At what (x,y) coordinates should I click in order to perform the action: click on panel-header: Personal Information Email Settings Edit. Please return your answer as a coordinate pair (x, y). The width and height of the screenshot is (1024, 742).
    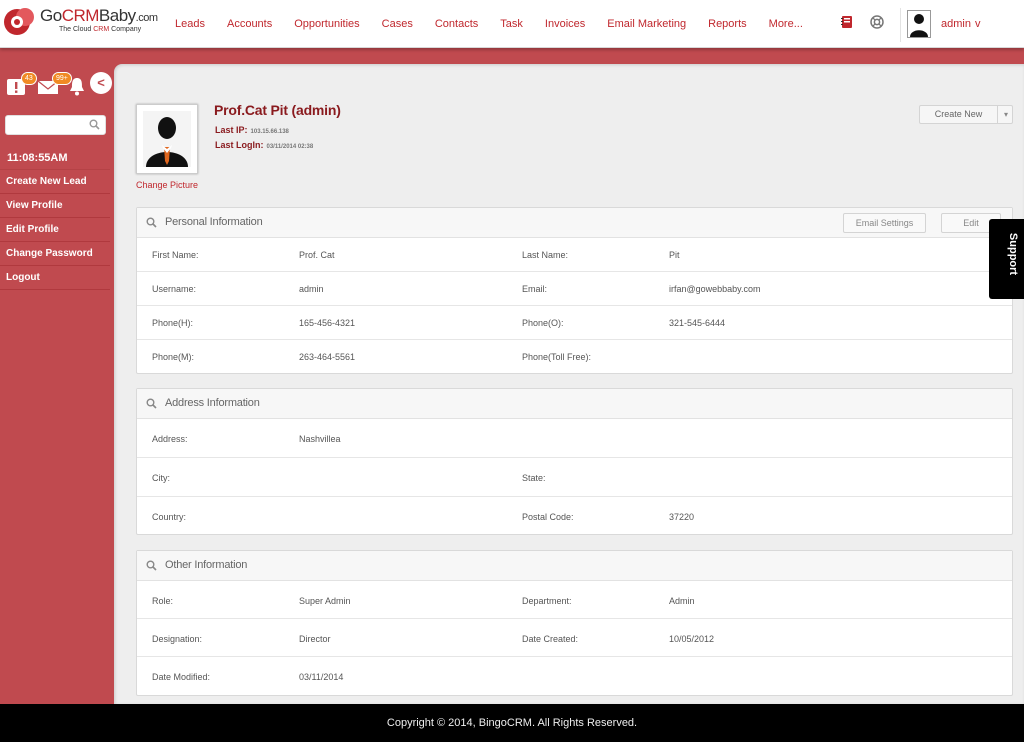
    Looking at the image, I should click on (574, 223).